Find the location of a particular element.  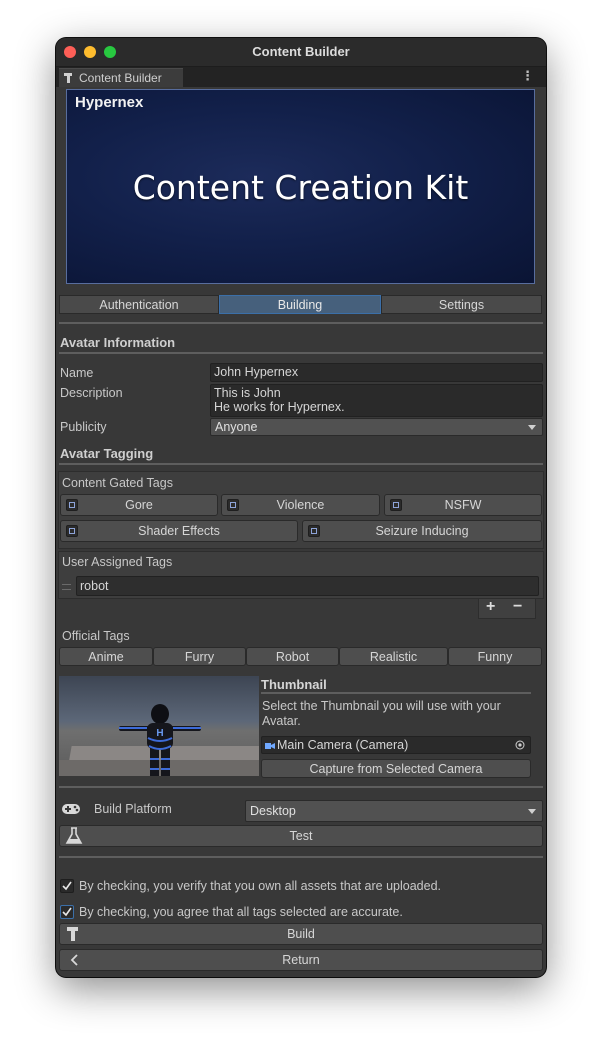

official-tag-anime: Anime is located at coordinates (106, 656).